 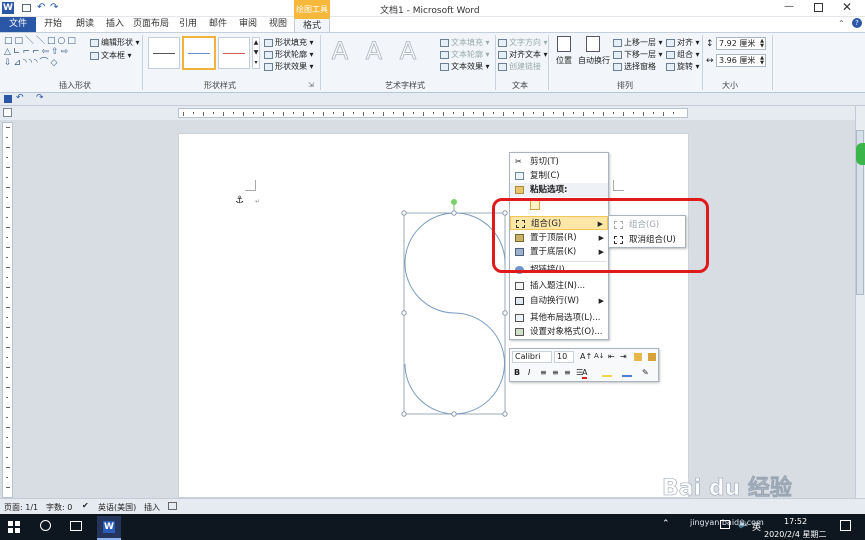 I want to click on font-color-button: A, so click(x=585, y=373).